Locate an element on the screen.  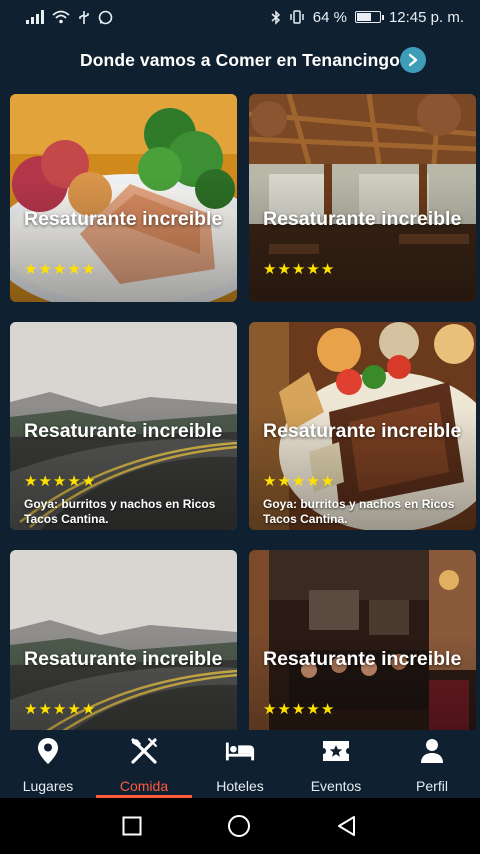
nav-item-lugares: Lugares is located at coordinates (48, 764).